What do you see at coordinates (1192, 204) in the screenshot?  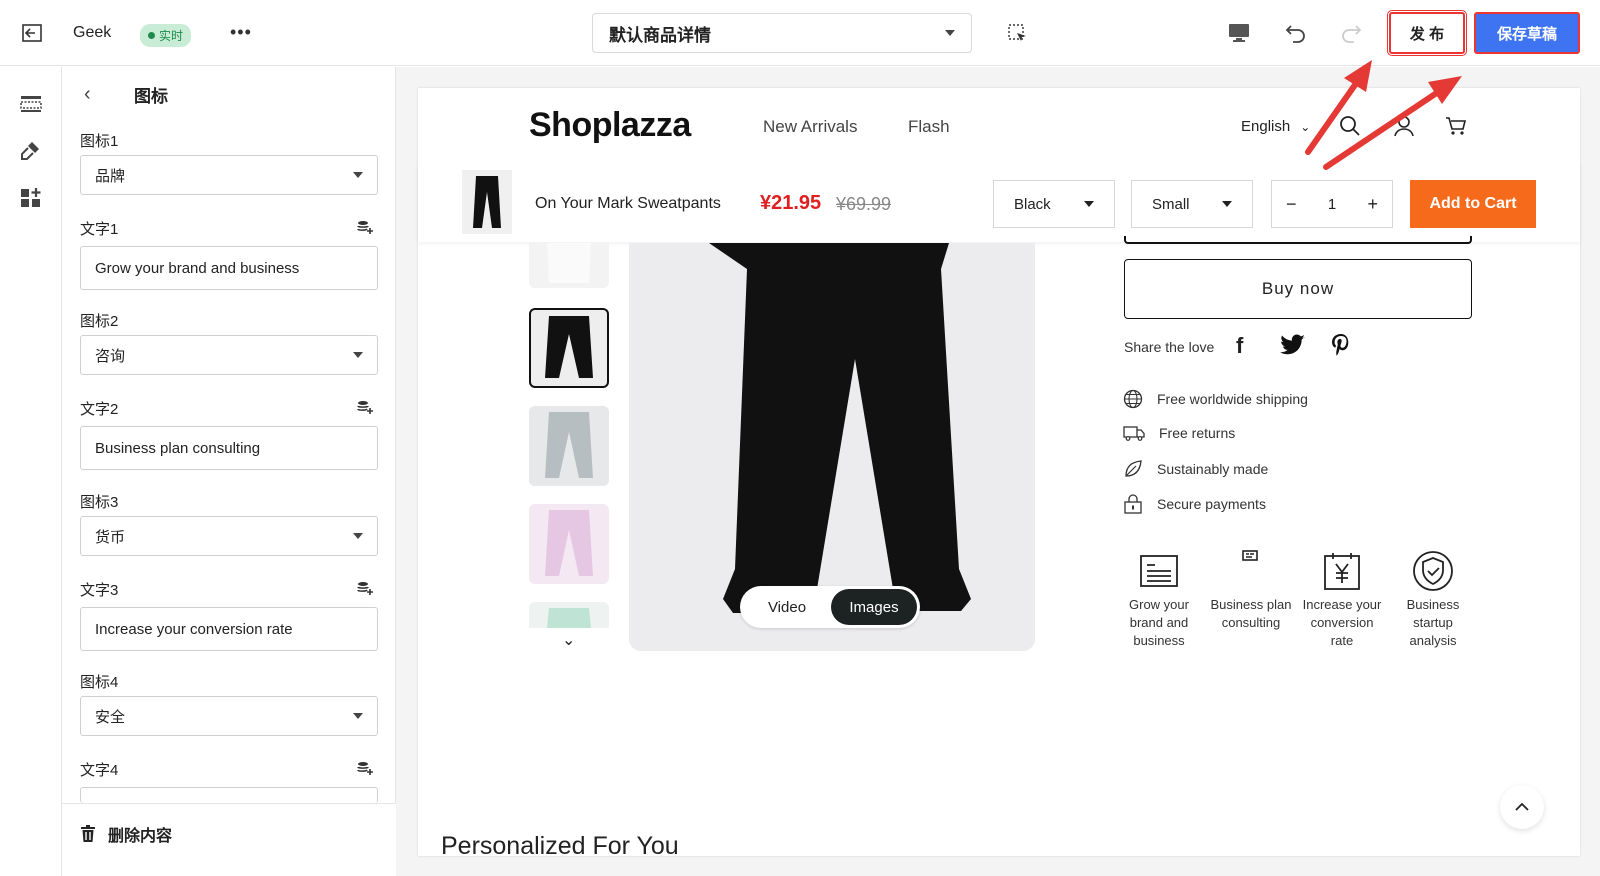 I see `size-select: Small` at bounding box center [1192, 204].